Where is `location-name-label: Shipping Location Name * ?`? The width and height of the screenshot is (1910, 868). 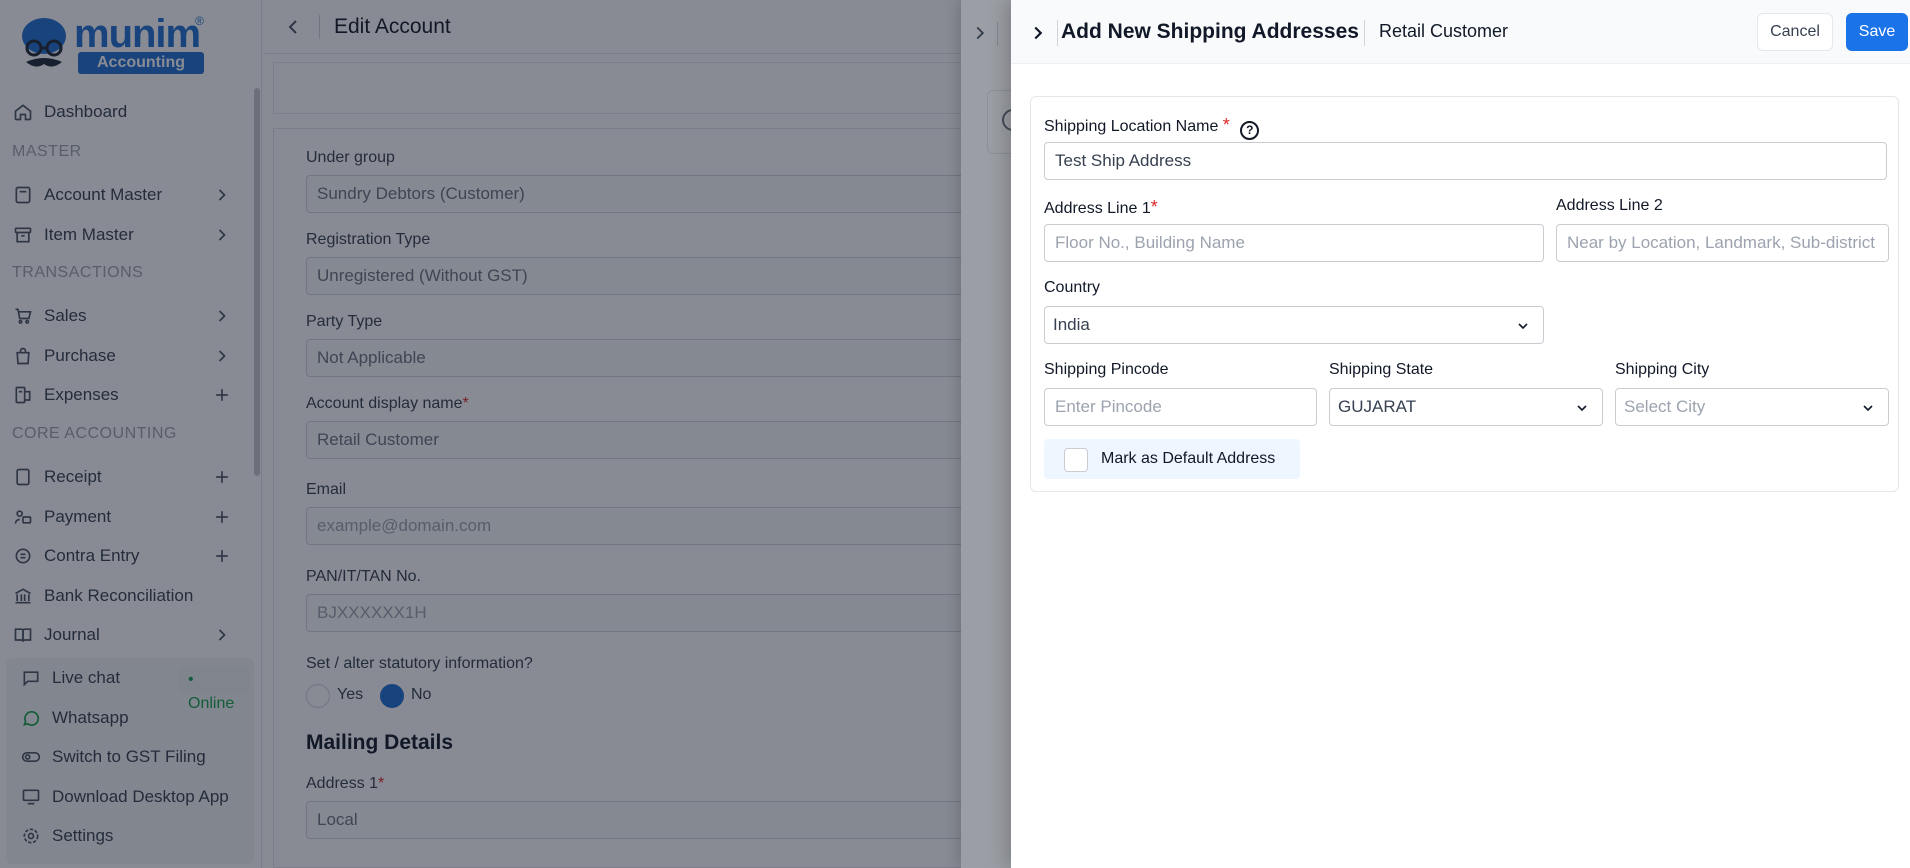
location-name-label: Shipping Location Name * ? is located at coordinates (1152, 127).